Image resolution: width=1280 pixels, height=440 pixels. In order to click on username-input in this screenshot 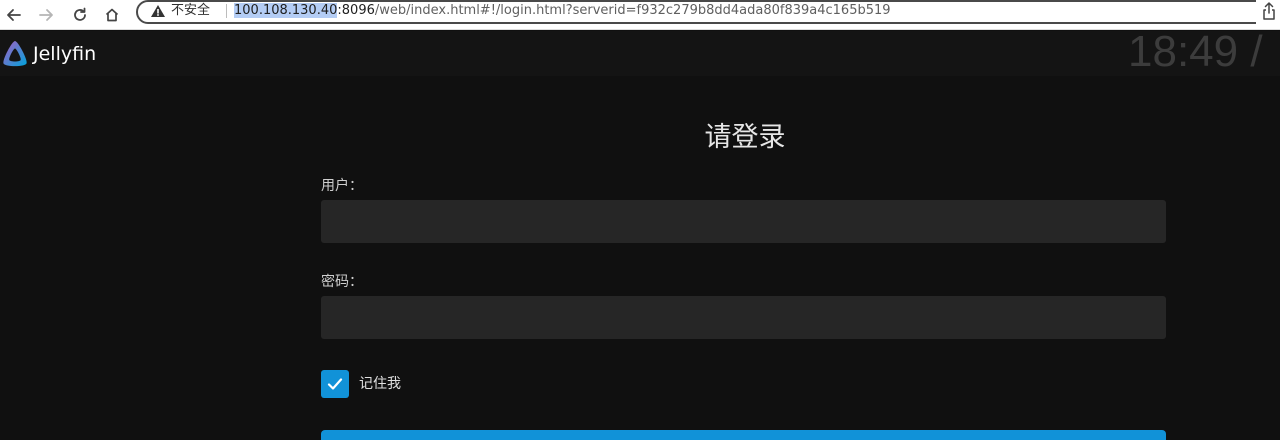, I will do `click(743, 221)`.